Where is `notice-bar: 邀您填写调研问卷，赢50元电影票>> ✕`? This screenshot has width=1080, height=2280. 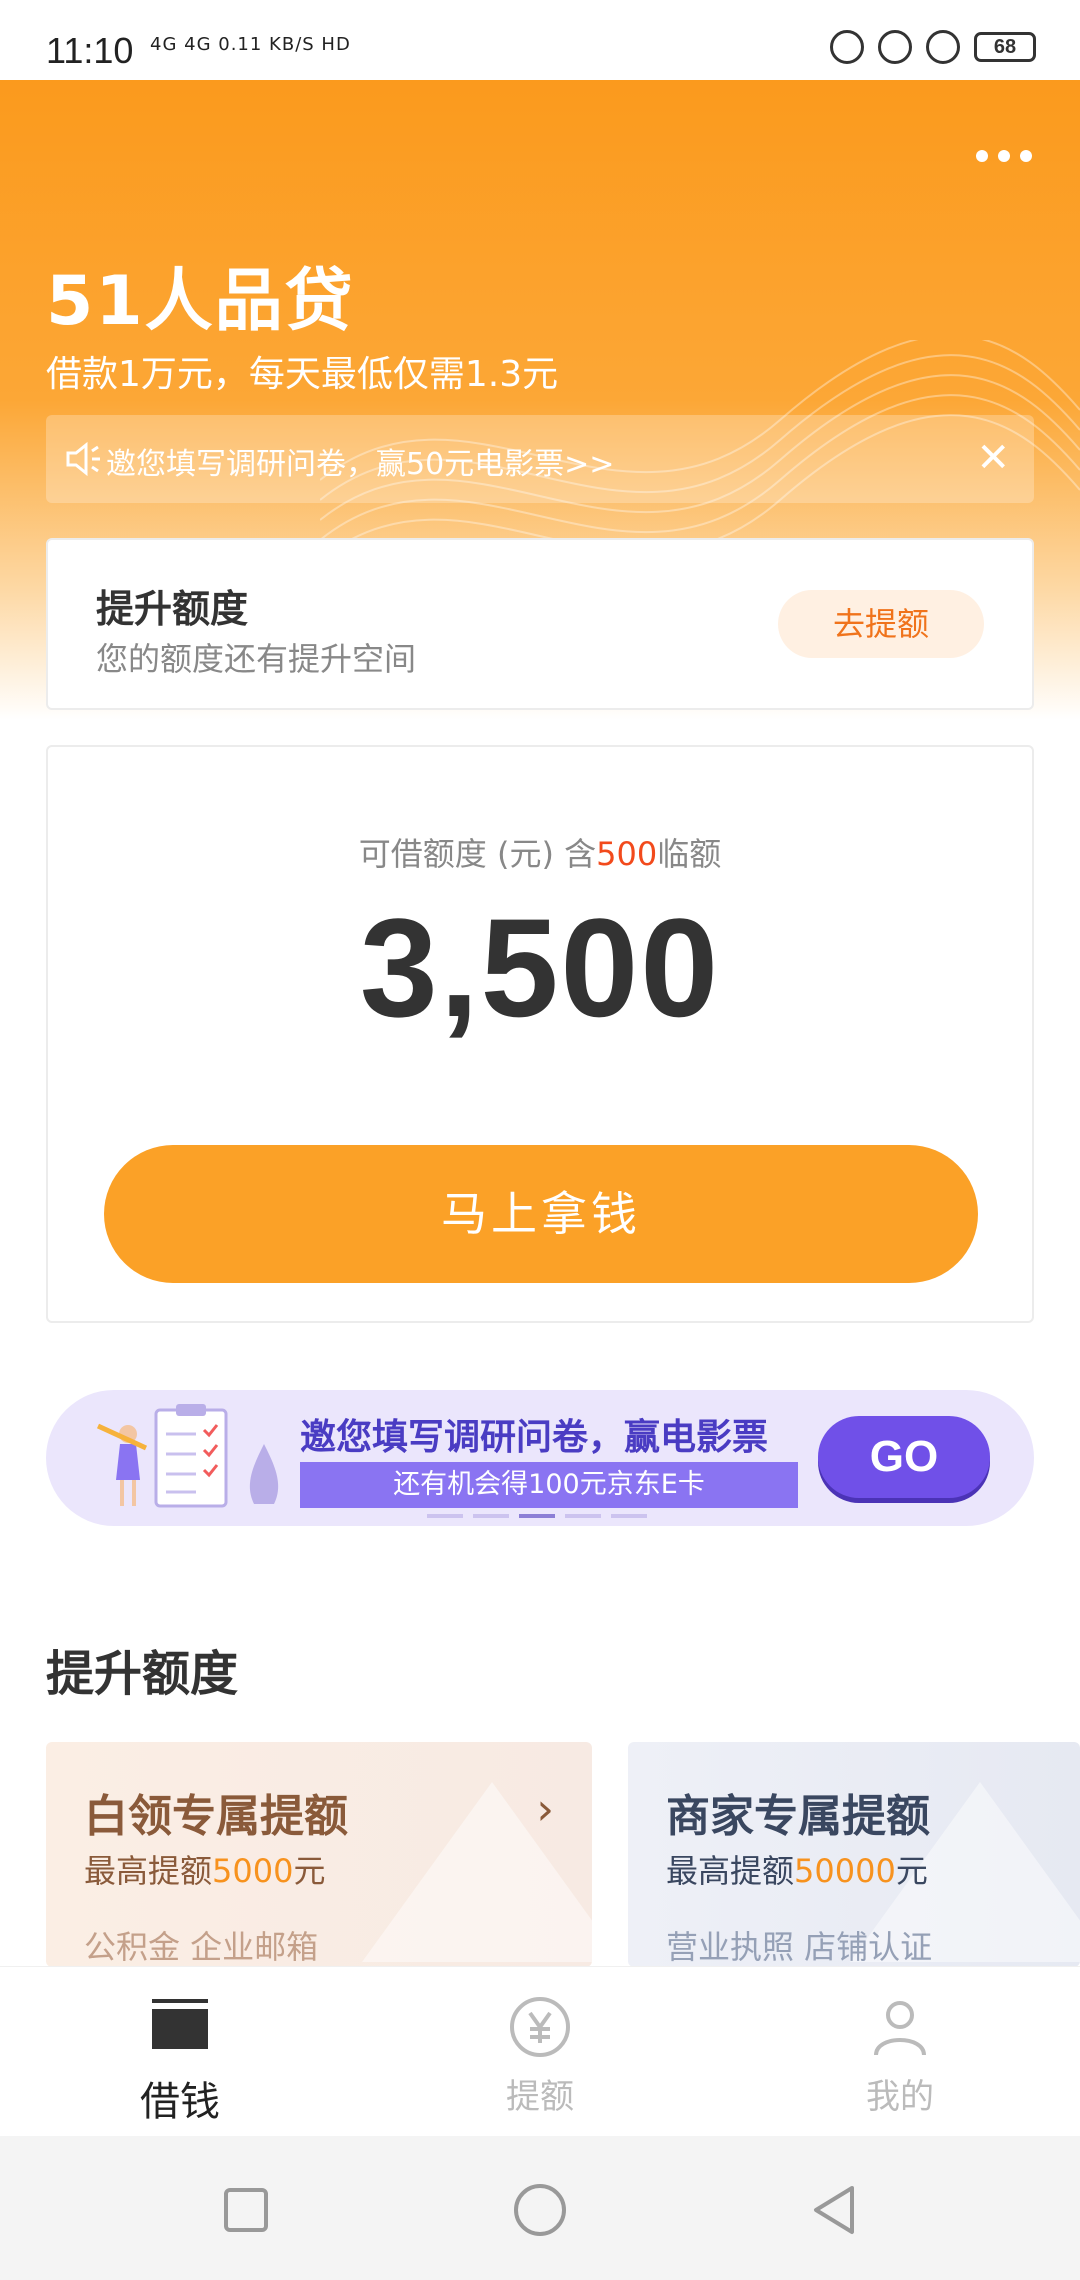 notice-bar: 邀您填写调研问卷，赢50元电影票>> ✕ is located at coordinates (540, 459).